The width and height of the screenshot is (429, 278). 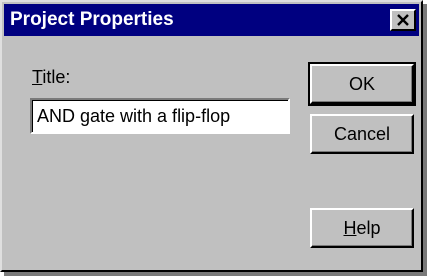 What do you see at coordinates (350, 227) in the screenshot?
I see `help-label-mnemonic: H` at bounding box center [350, 227].